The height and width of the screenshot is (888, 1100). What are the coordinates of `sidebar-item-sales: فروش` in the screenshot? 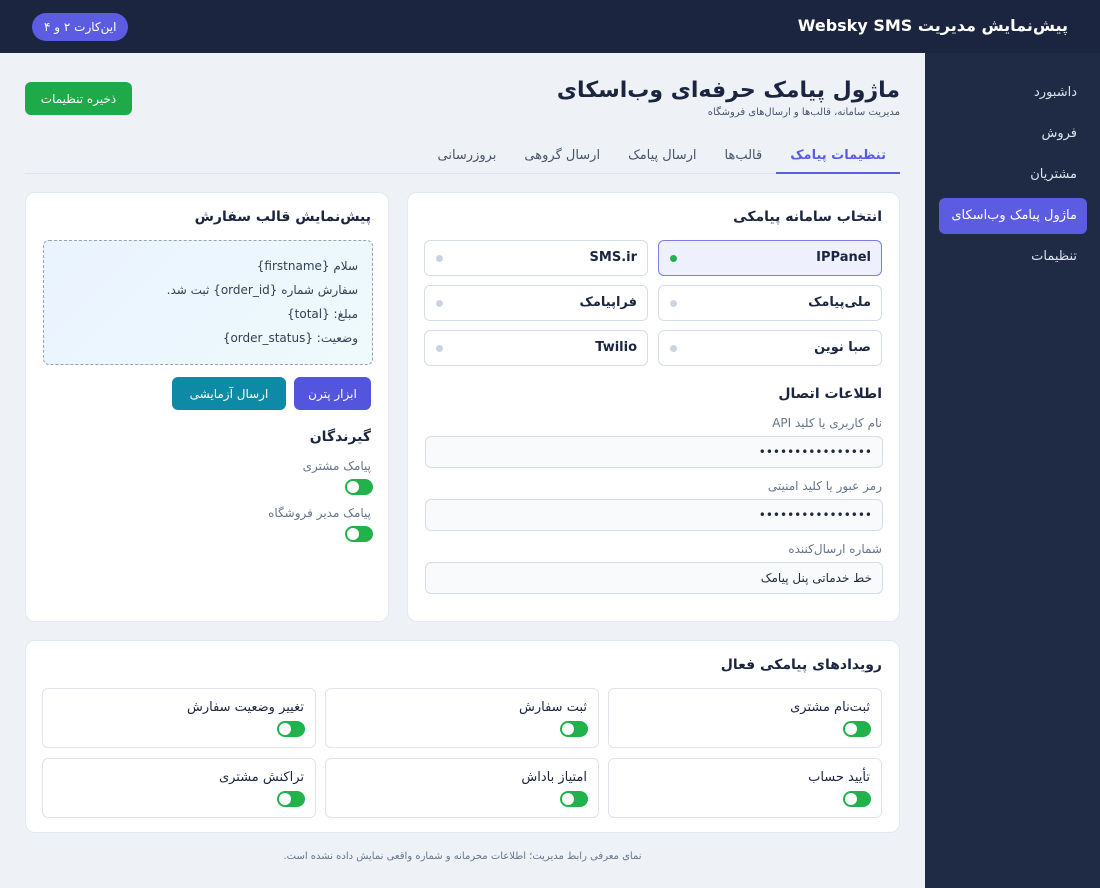 It's located at (1013, 134).